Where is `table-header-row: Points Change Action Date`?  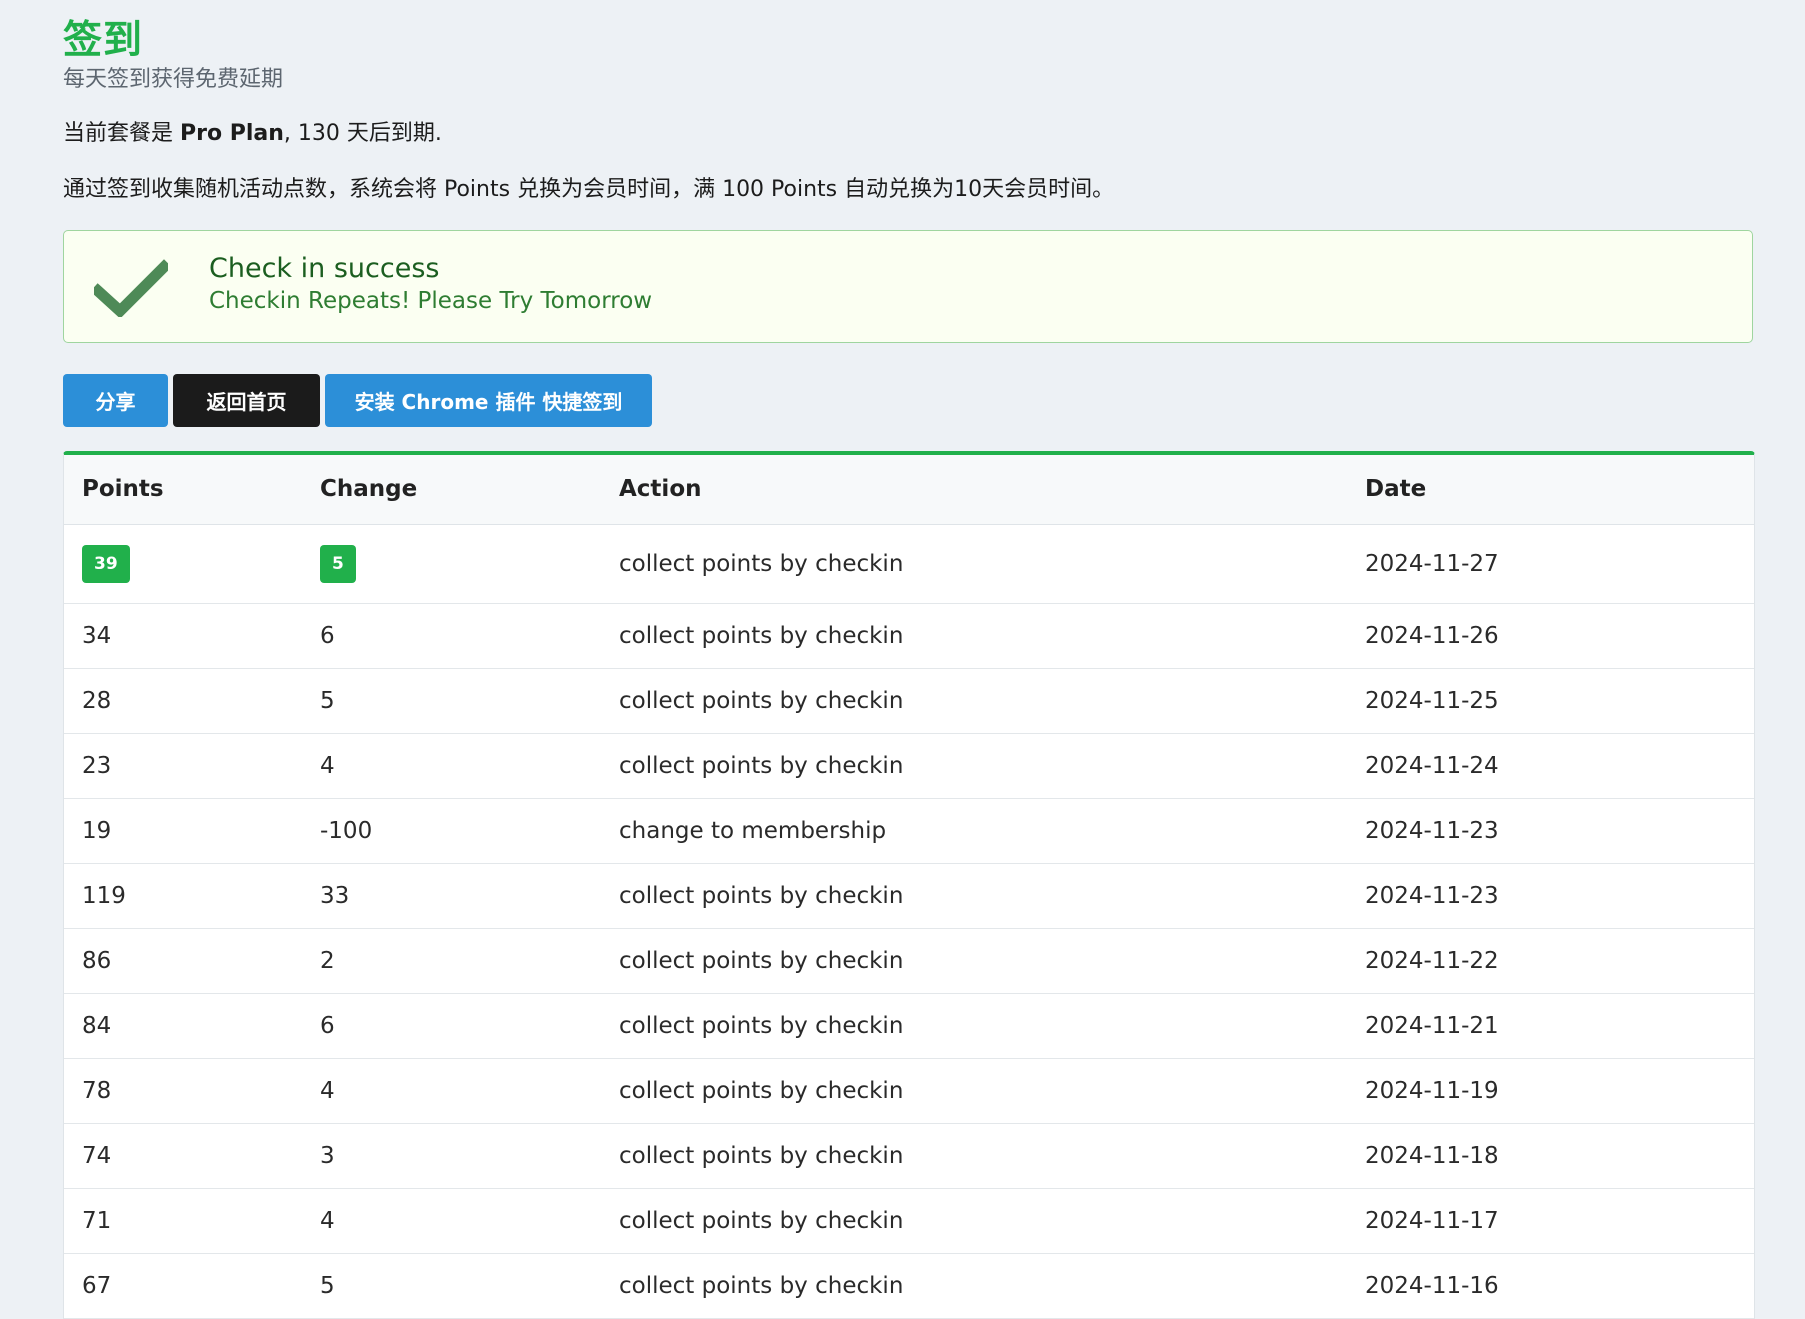 table-header-row: Points Change Action Date is located at coordinates (909, 490).